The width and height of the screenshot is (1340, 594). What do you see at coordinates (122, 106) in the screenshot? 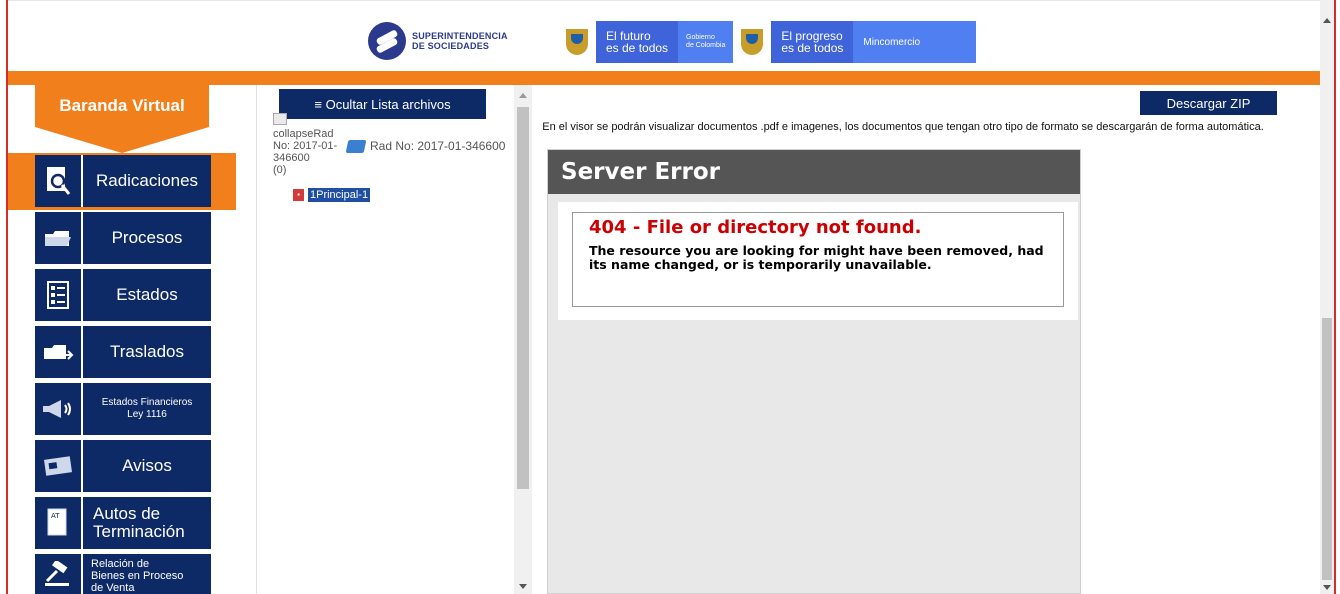
I see `baranda-virtual-title: Baranda Virtual` at bounding box center [122, 106].